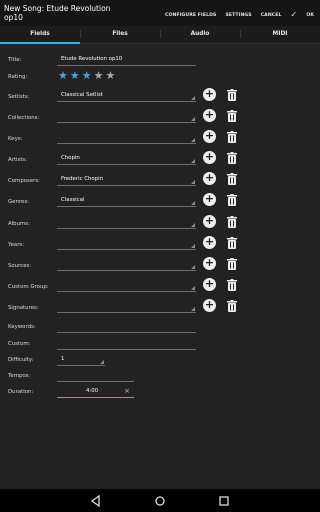 The image size is (320, 512). Describe the element at coordinates (224, 501) in the screenshot. I see `recents-icon` at that location.